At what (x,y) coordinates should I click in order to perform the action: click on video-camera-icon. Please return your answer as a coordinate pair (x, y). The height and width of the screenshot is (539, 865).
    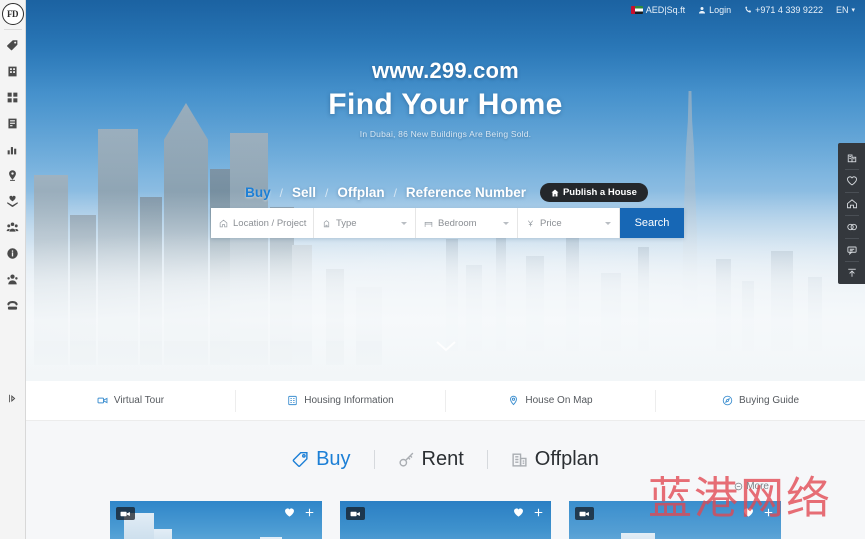
    Looking at the image, I should click on (102, 400).